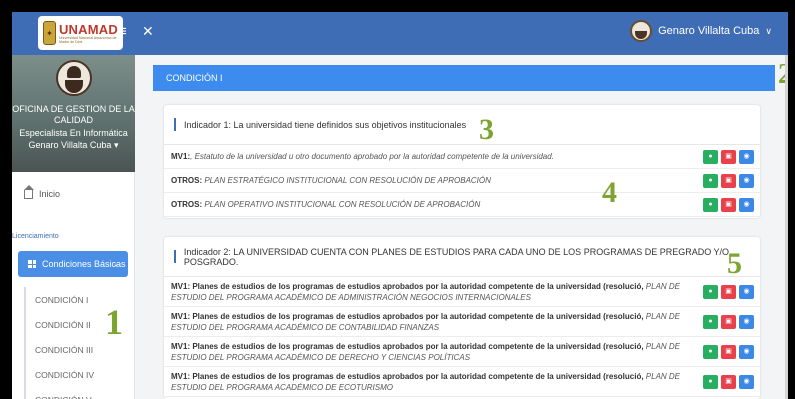 The height and width of the screenshot is (399, 795). I want to click on user-menu: Genaro Villalta Cuba ∨, so click(701, 31).